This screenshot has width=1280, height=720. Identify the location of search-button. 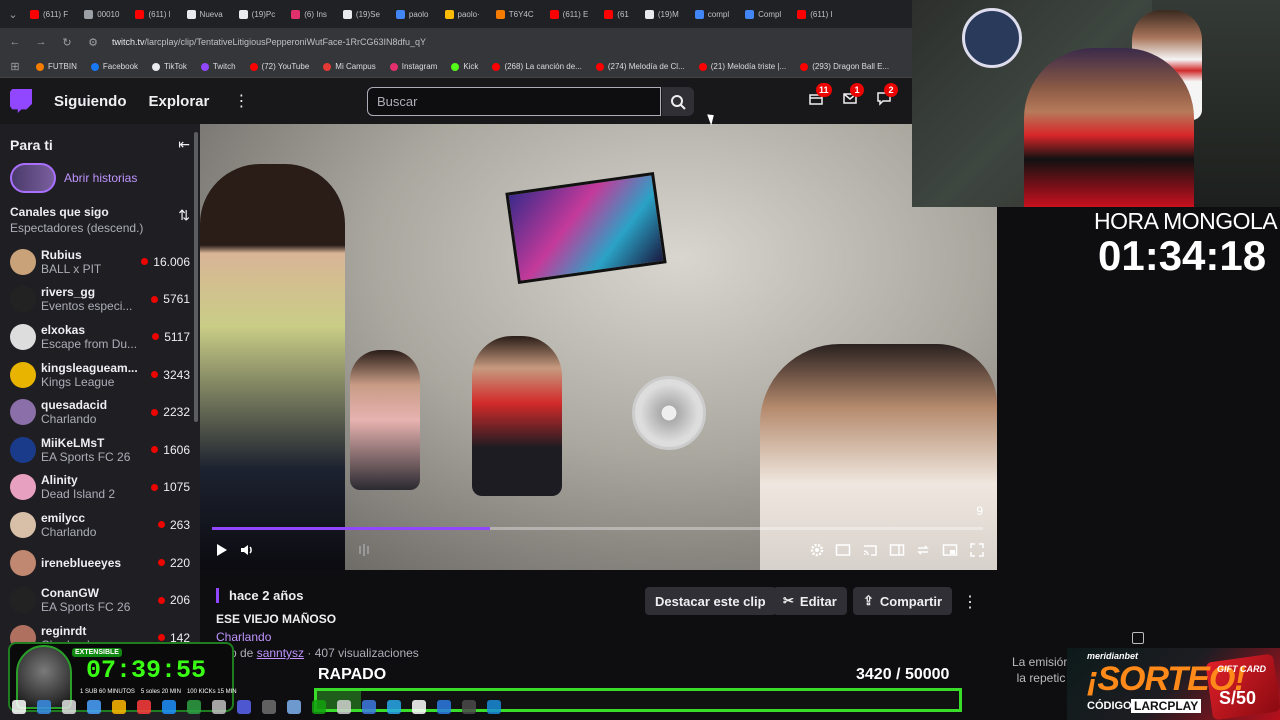
(678, 101).